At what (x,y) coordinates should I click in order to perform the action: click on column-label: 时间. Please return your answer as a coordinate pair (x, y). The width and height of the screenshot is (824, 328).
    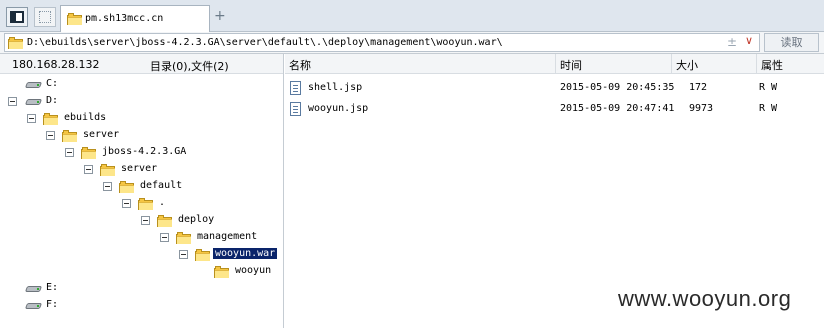
    Looking at the image, I should click on (571, 65).